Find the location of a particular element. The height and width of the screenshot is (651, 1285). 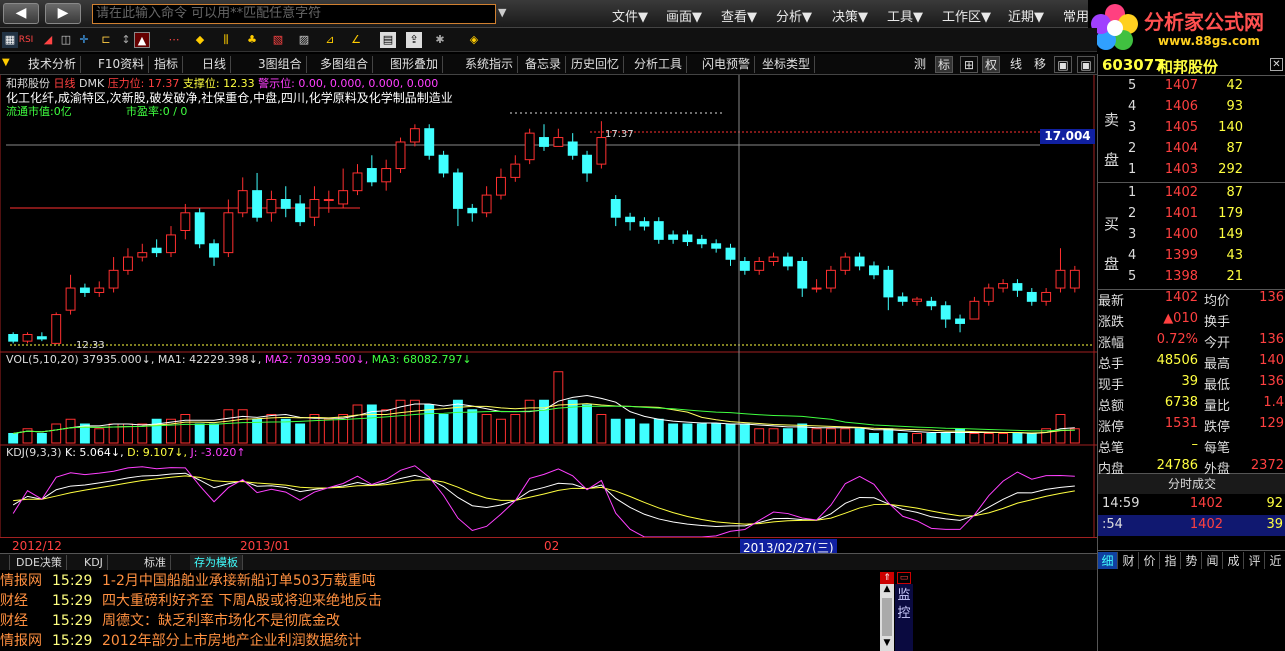

quote-tab: 闻 is located at coordinates (1213, 560).